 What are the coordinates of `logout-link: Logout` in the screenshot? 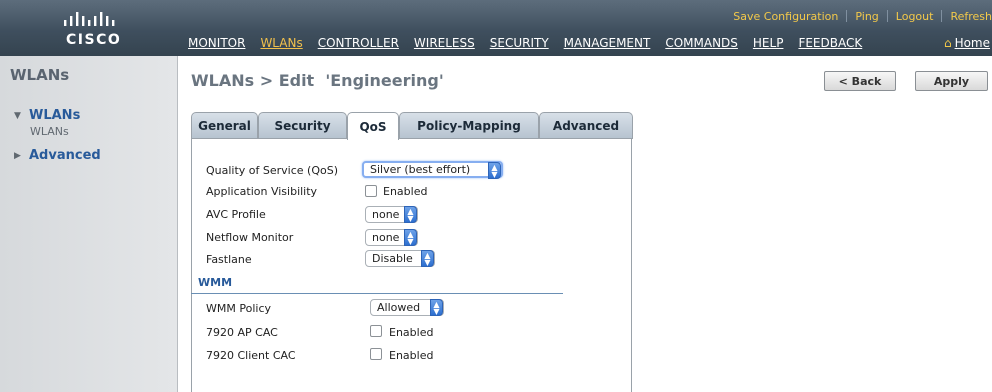 It's located at (915, 16).